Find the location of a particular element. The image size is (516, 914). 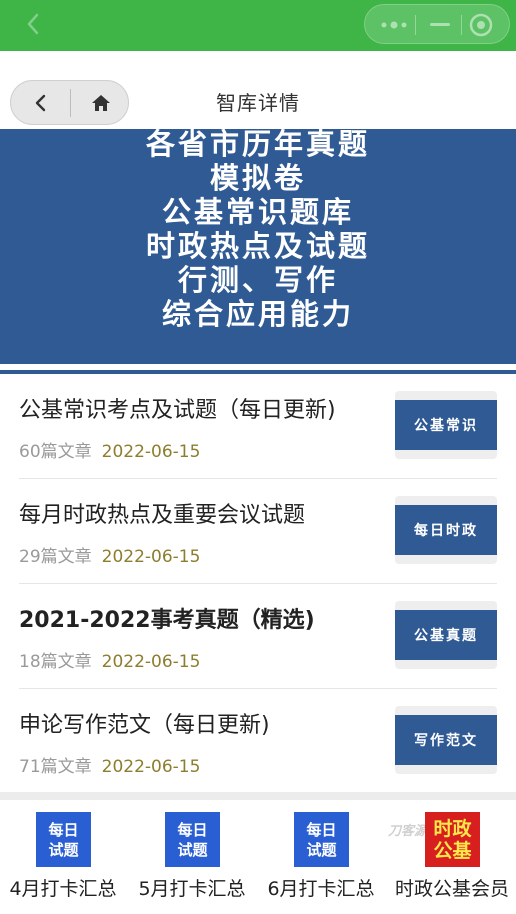

banner-line: 行测、写作 is located at coordinates (257, 280).